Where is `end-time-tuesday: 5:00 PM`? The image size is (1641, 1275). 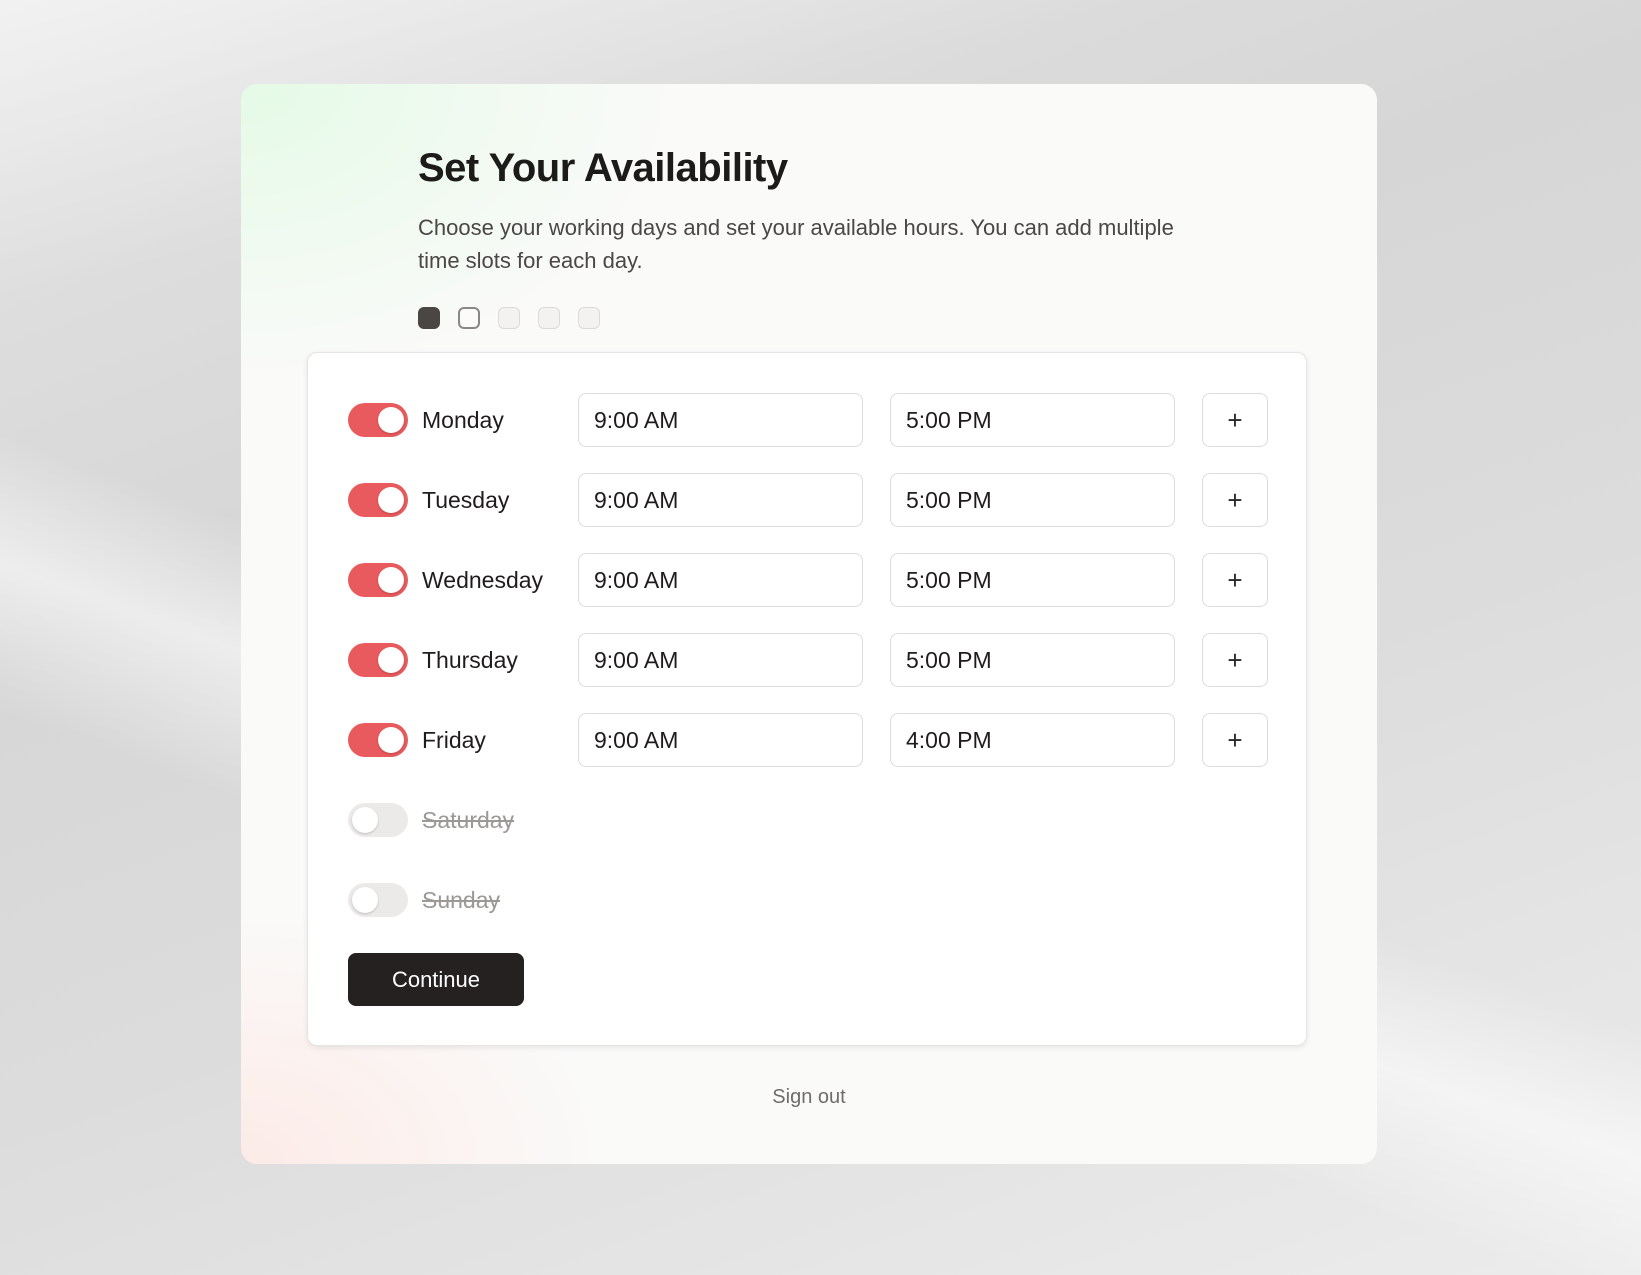
end-time-tuesday: 5:00 PM is located at coordinates (1032, 500).